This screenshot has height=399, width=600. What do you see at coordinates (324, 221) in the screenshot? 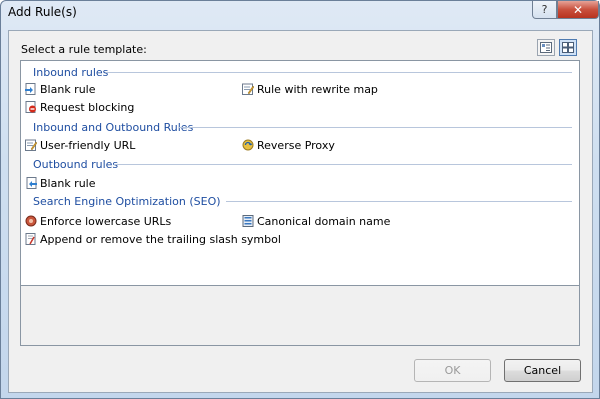
I see `item-label: Canonical domain name` at bounding box center [324, 221].